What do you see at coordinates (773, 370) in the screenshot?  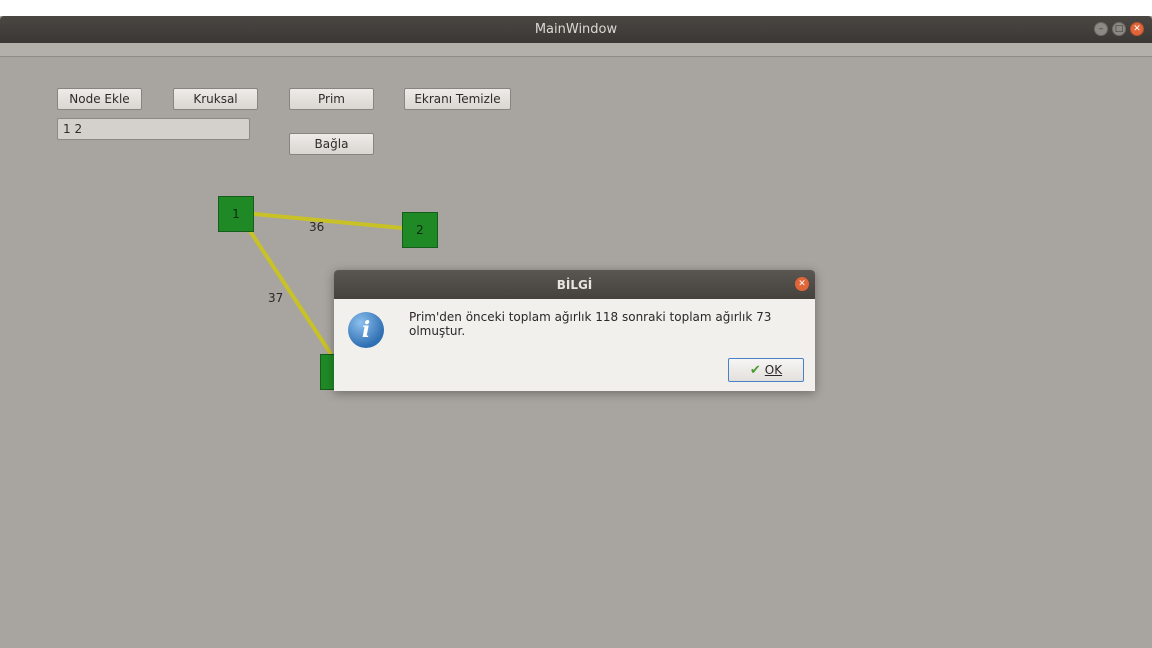 I see `ok-label: OK` at bounding box center [773, 370].